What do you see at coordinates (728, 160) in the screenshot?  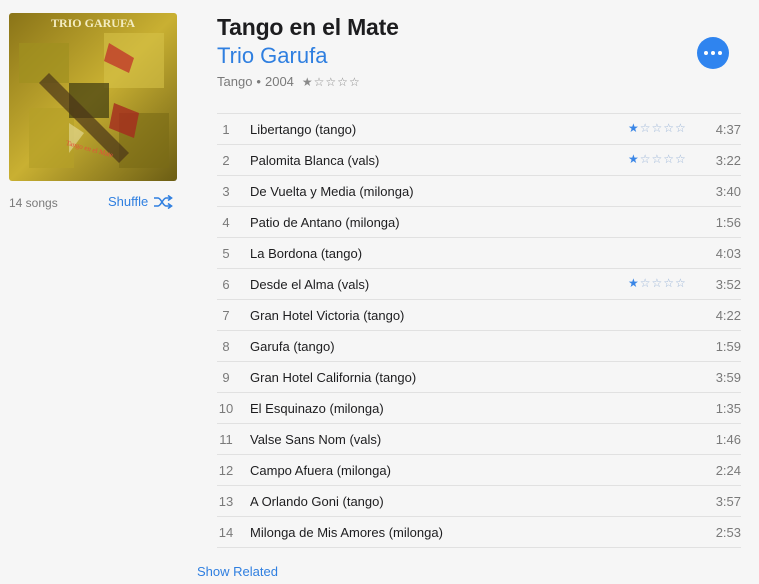 I see `track-duration: 3:22` at bounding box center [728, 160].